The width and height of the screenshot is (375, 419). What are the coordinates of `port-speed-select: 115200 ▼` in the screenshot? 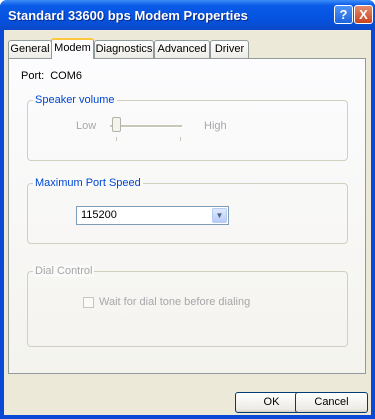 It's located at (152, 215).